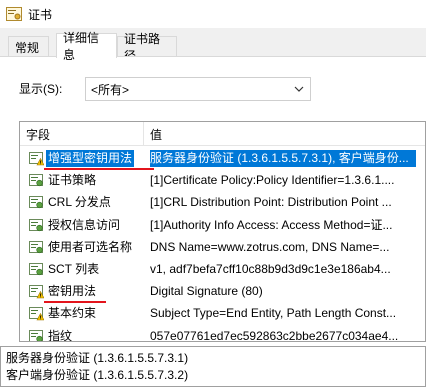 The height and width of the screenshot is (387, 426). Describe the element at coordinates (156, 134) in the screenshot. I see `column-header-value-label: 值` at that location.